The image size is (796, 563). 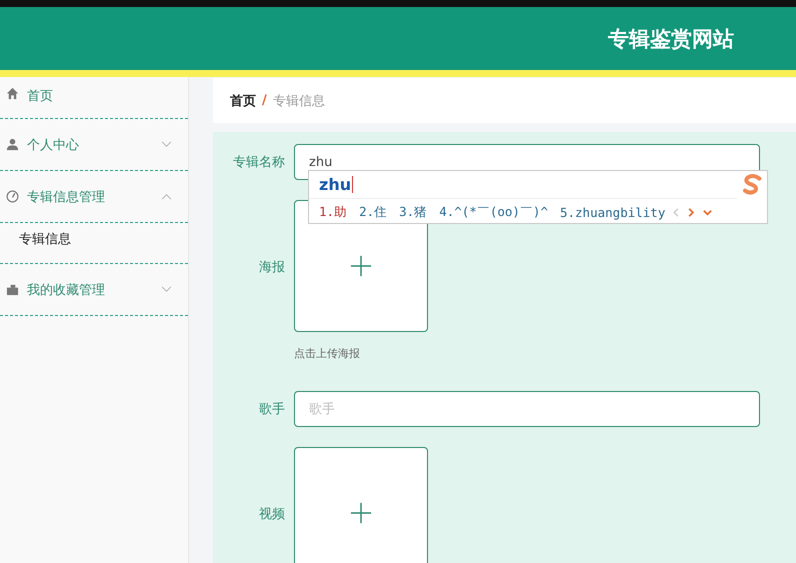 What do you see at coordinates (259, 162) in the screenshot?
I see `field-label: 专辑名称` at bounding box center [259, 162].